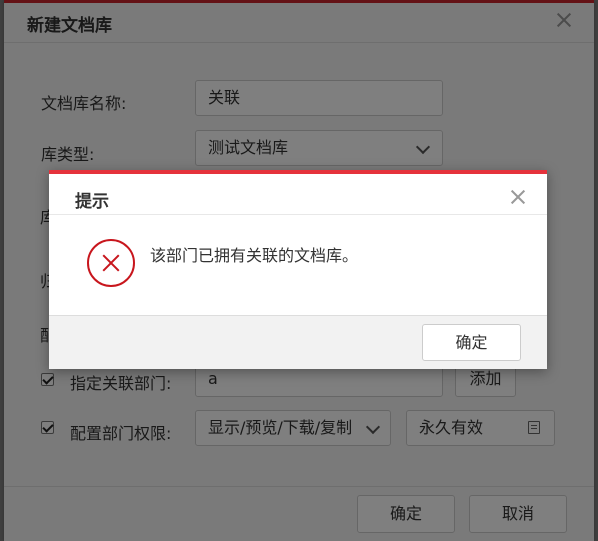  Describe the element at coordinates (471, 342) in the screenshot. I see `modal-ok-button: 确定` at that location.